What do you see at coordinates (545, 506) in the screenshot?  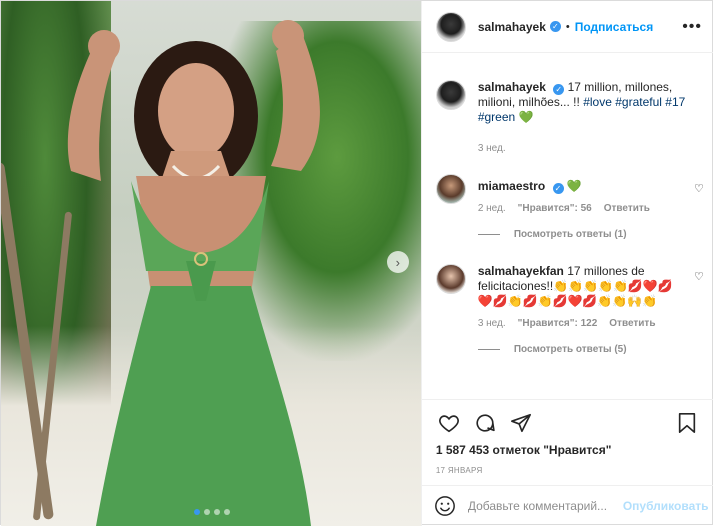 I see `comment-input` at bounding box center [545, 506].